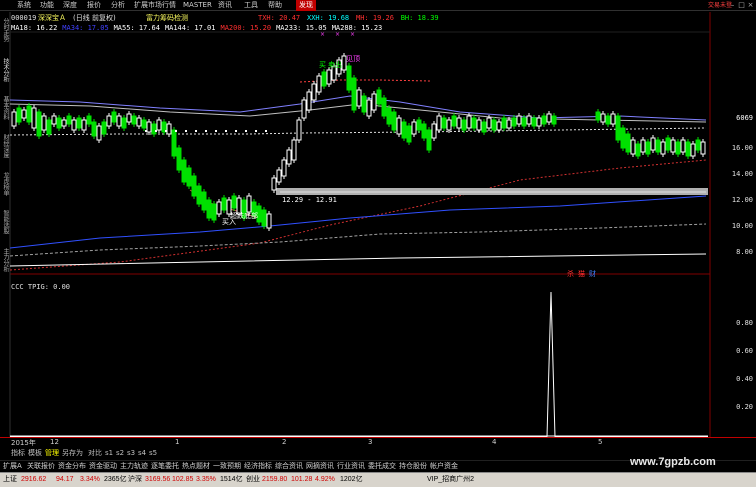 This screenshot has width=756, height=487. I want to click on func-tab-consensus: 一致预期, so click(227, 466).